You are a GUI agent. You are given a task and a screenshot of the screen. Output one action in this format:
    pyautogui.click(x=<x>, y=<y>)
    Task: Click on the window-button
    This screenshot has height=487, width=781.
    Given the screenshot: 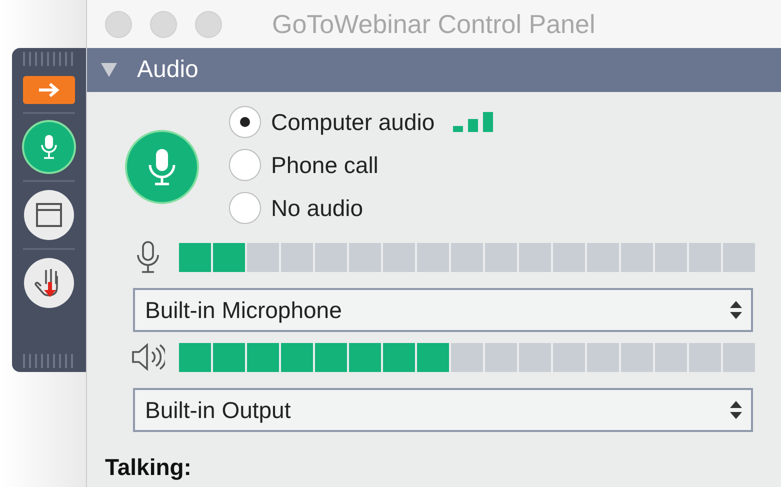 What is the action you would take?
    pyautogui.click(x=49, y=215)
    